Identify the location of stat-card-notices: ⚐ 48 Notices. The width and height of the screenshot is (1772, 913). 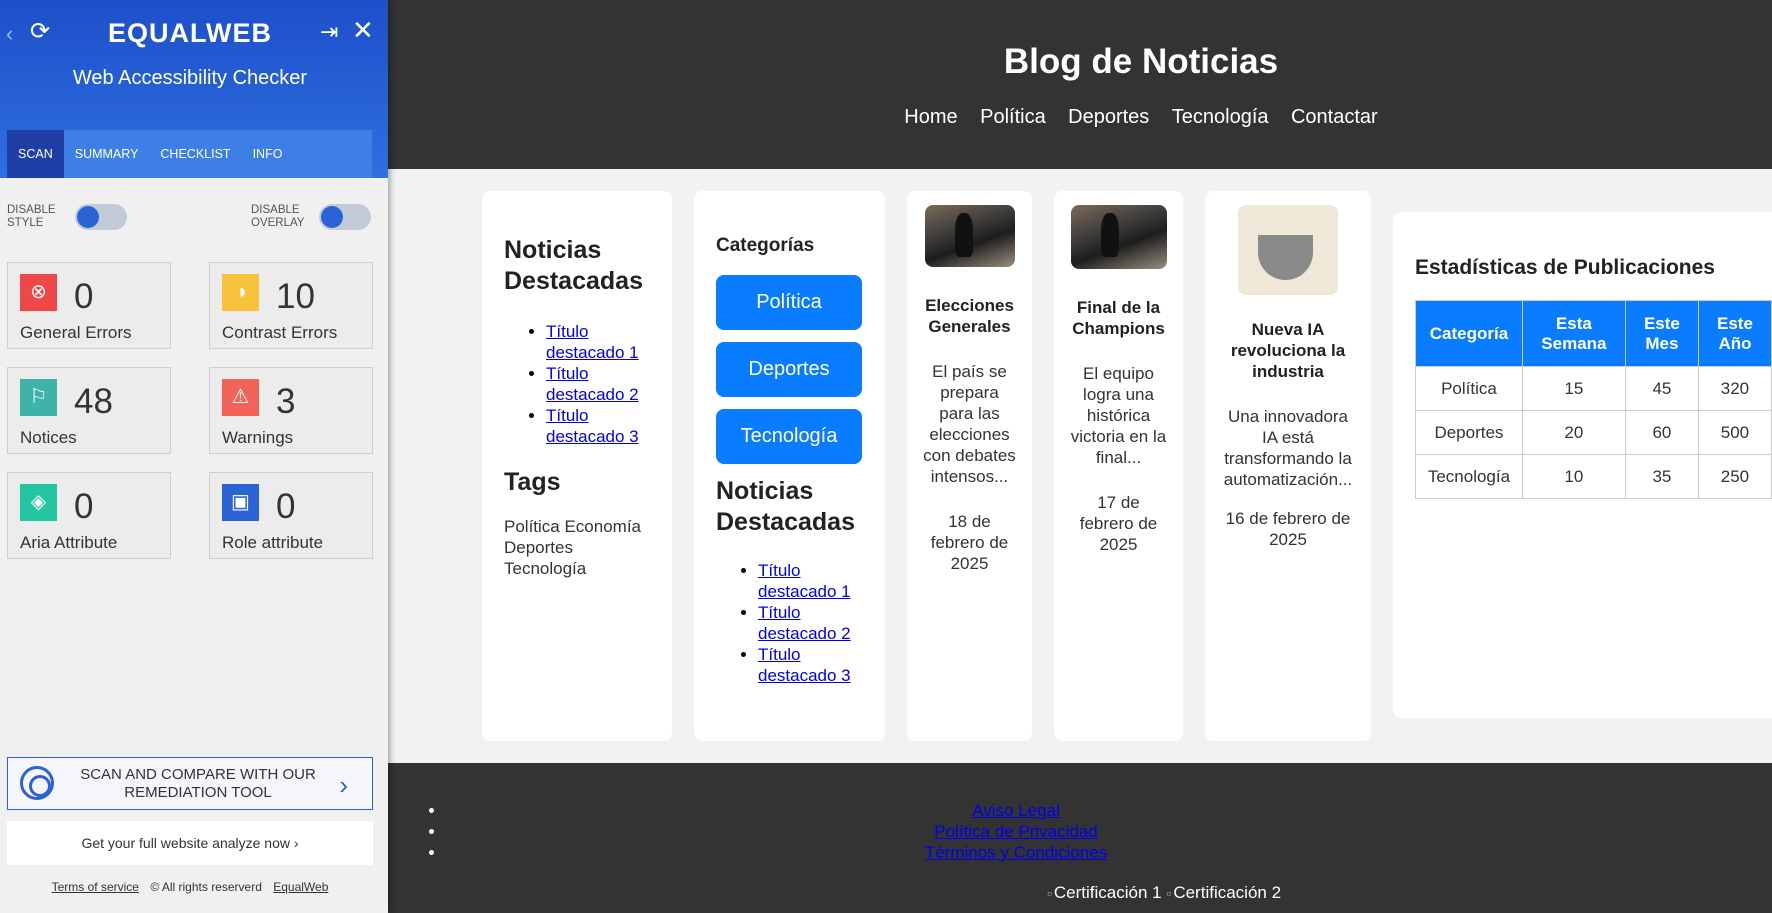
(89, 410).